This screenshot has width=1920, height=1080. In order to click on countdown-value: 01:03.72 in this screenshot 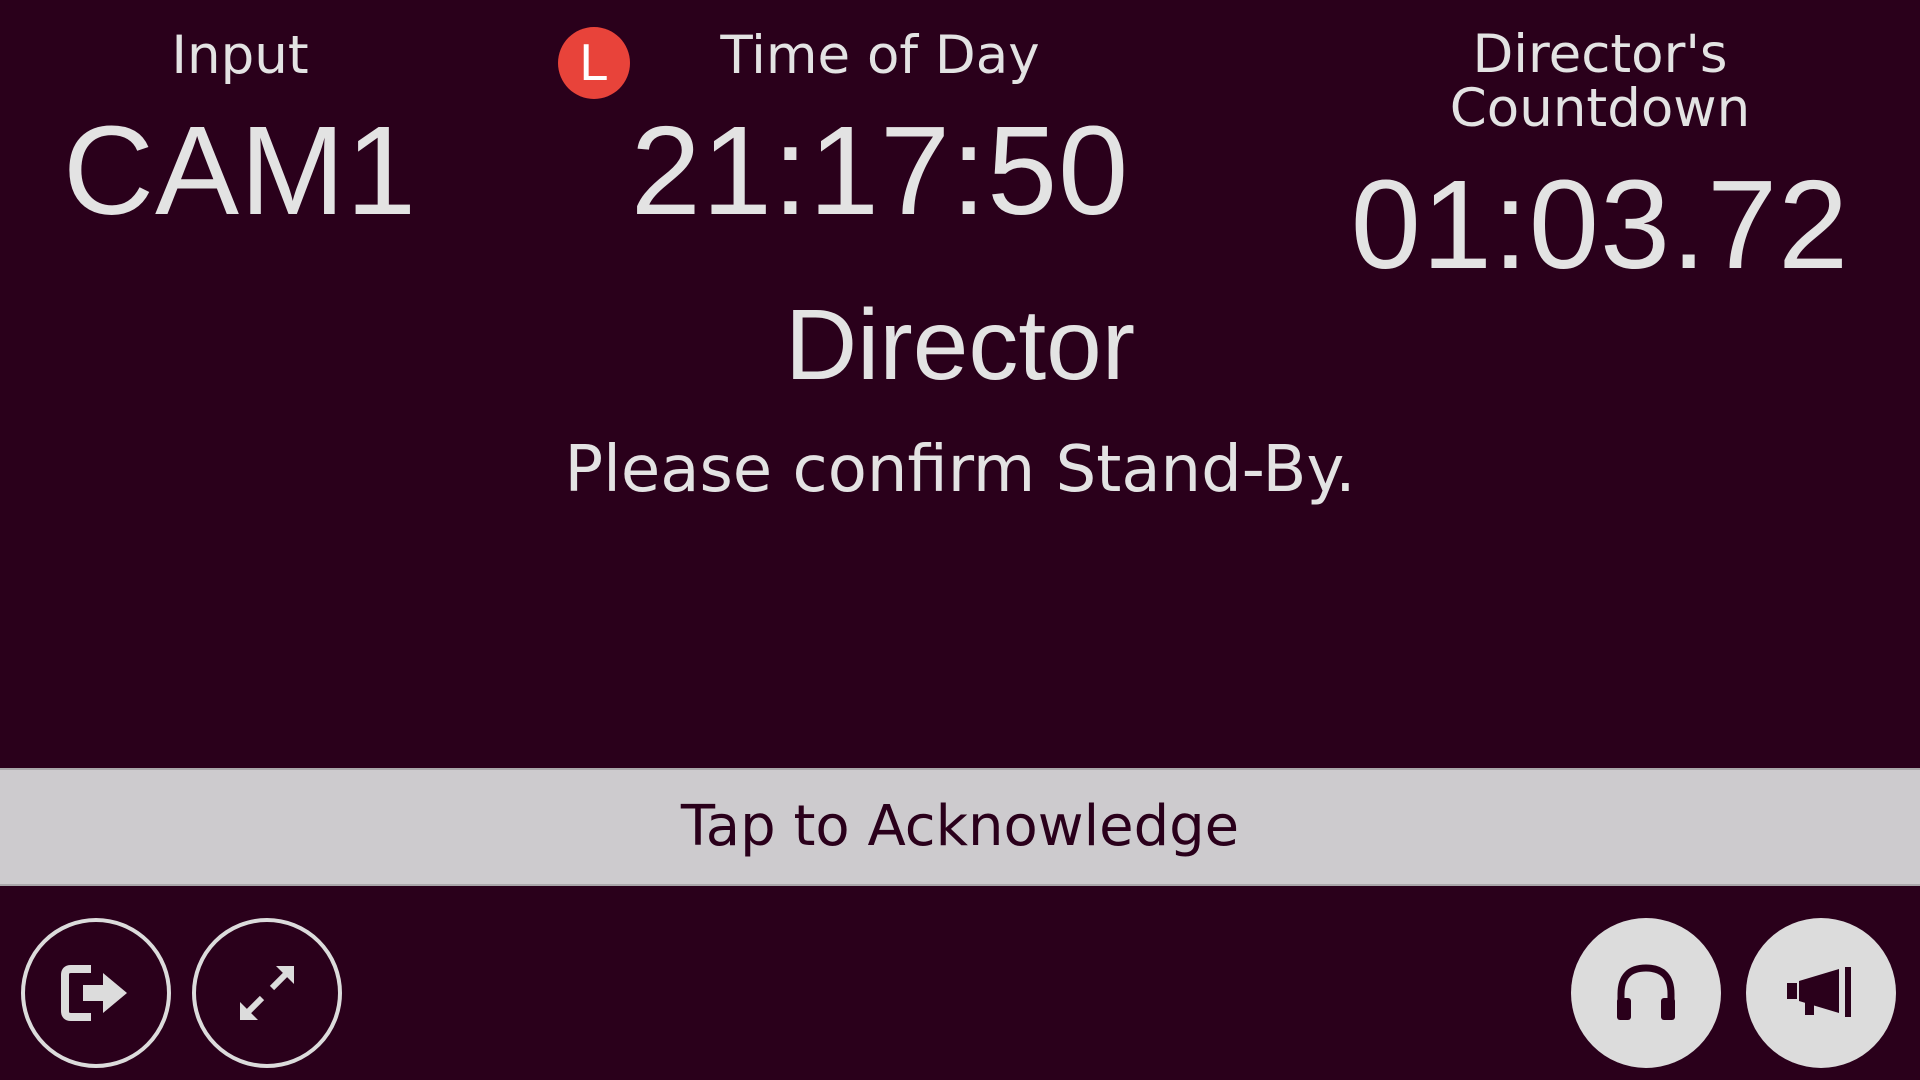, I will do `click(1600, 224)`.